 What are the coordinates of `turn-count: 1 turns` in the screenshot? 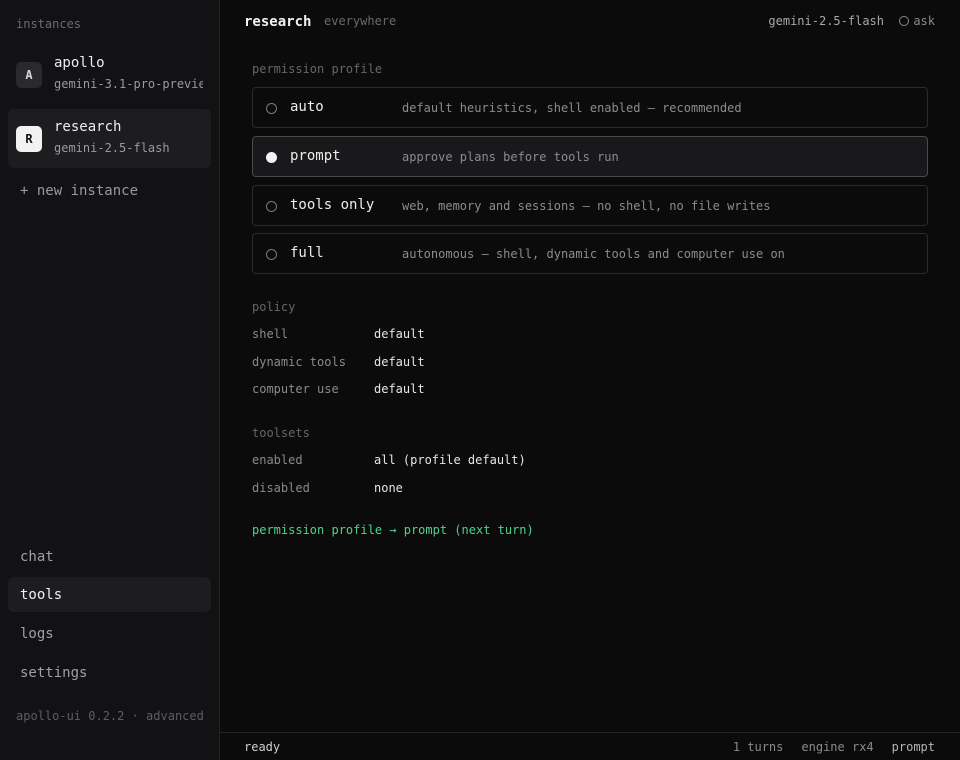 It's located at (758, 747).